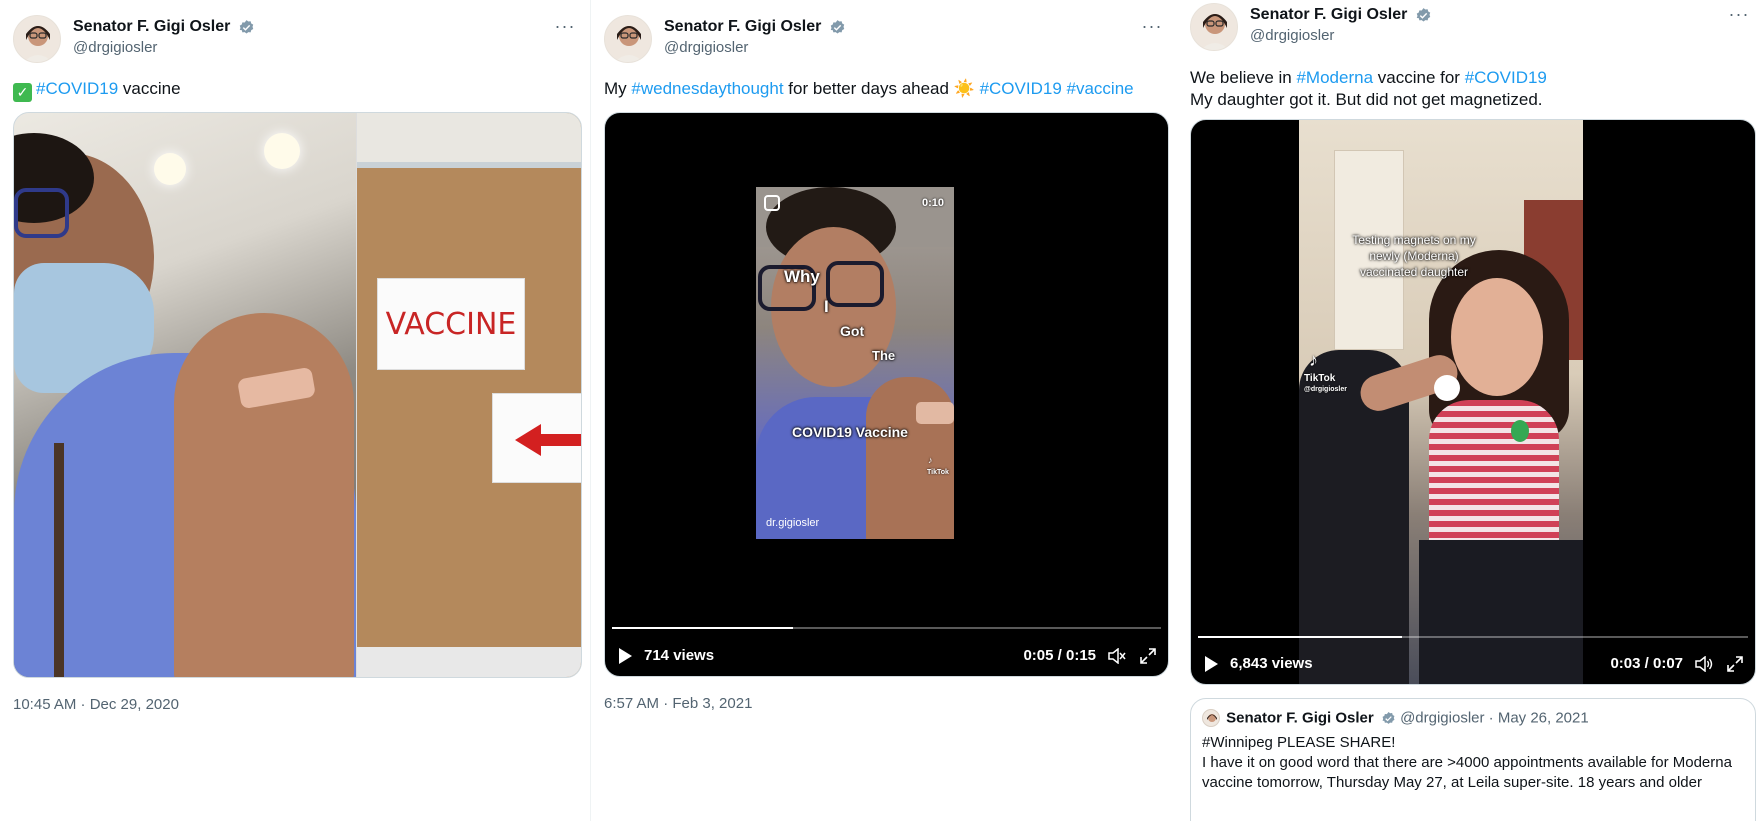 This screenshot has width=1764, height=821. Describe the element at coordinates (678, 703) in the screenshot. I see `tweet-timestamp: 6:57 AM · Feb 3, 2021` at that location.